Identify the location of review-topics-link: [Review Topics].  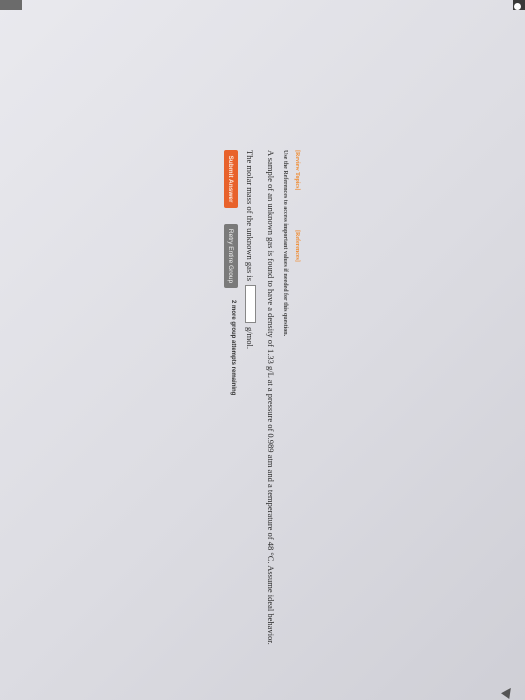
(297, 170).